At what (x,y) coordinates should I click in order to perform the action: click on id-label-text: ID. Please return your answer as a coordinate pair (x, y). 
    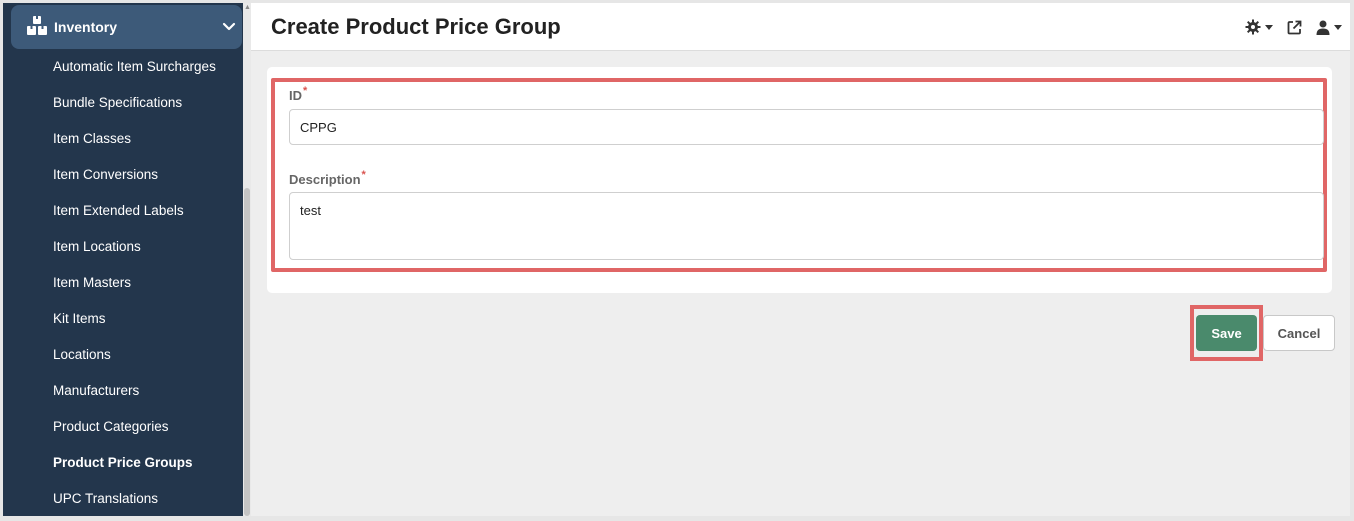
    Looking at the image, I should click on (295, 95).